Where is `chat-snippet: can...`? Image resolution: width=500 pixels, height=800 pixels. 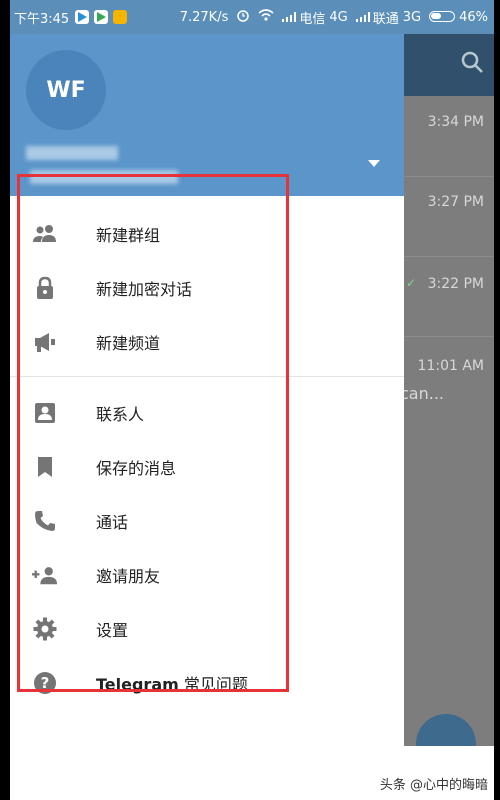 chat-snippet: can... is located at coordinates (422, 393).